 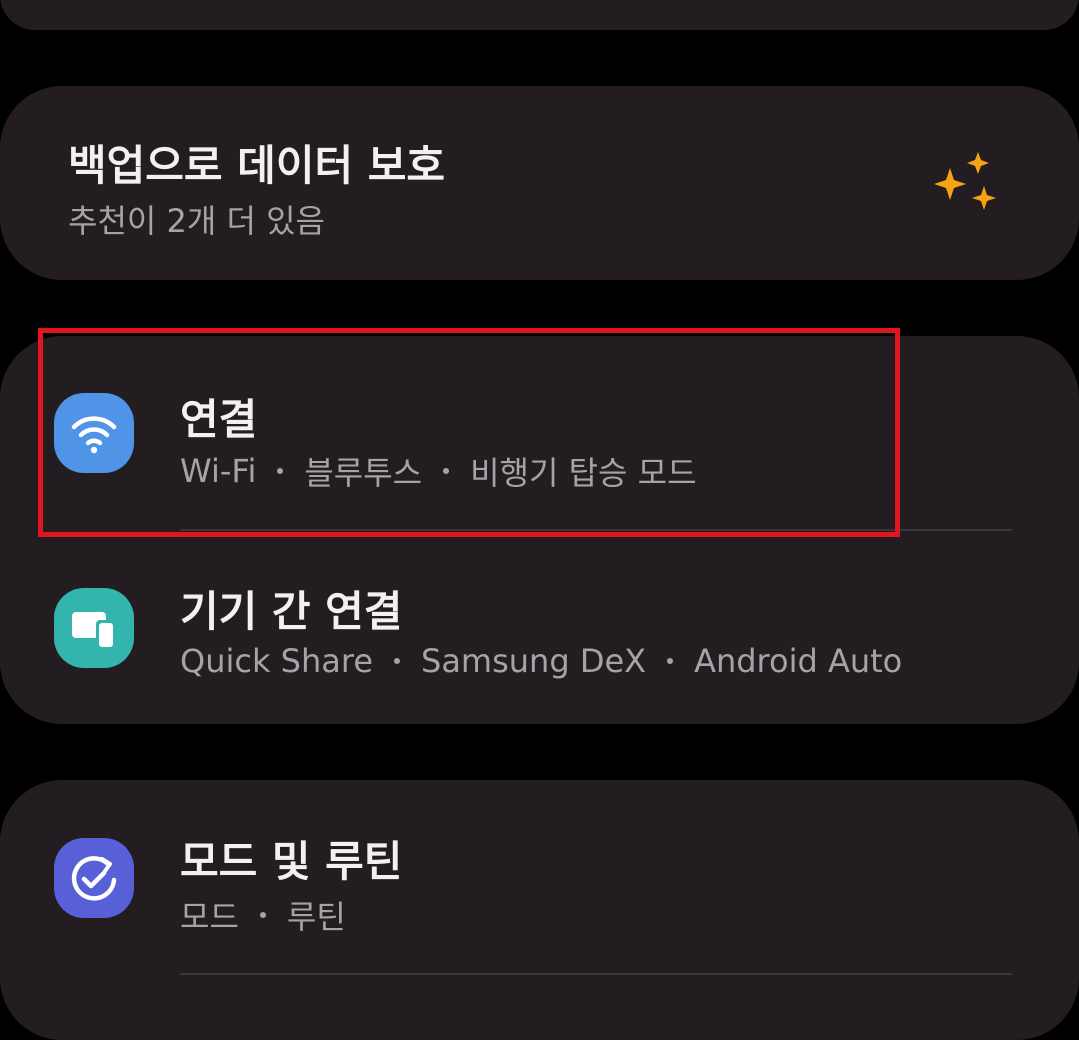 I want to click on settings-item-subtitle: Wi-Fi 블루투스 비행기 탑승 모드, so click(x=438, y=471).